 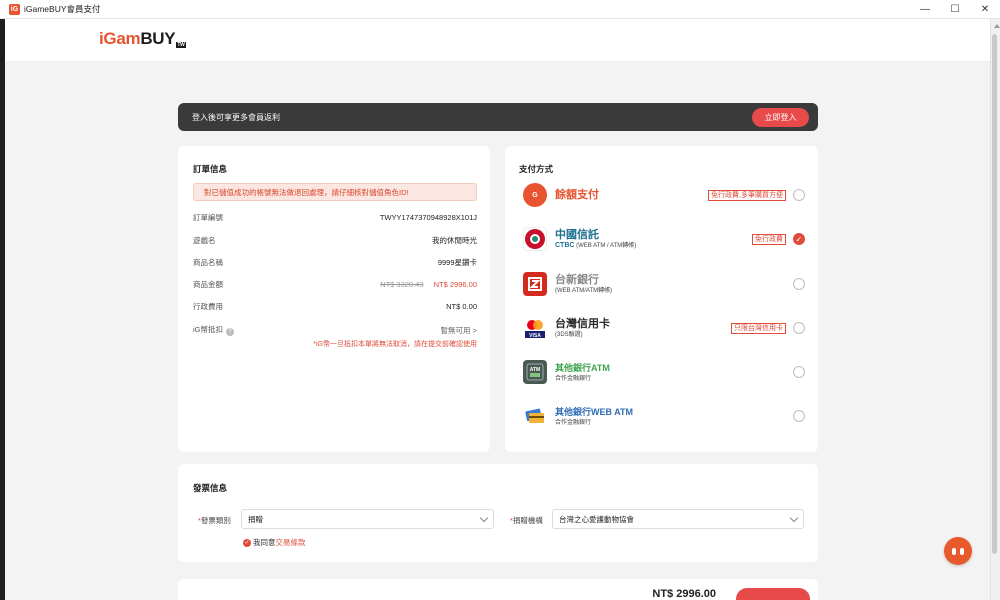 I want to click on site-header: iGamBUY TW, so click(x=497, y=40).